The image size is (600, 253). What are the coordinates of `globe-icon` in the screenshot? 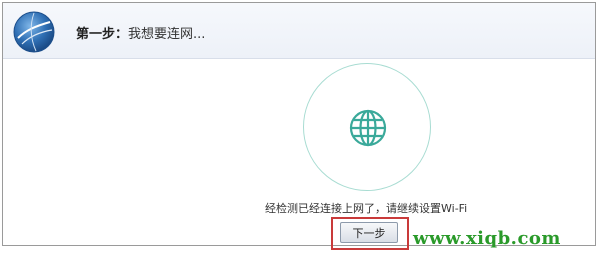 It's located at (368, 128).